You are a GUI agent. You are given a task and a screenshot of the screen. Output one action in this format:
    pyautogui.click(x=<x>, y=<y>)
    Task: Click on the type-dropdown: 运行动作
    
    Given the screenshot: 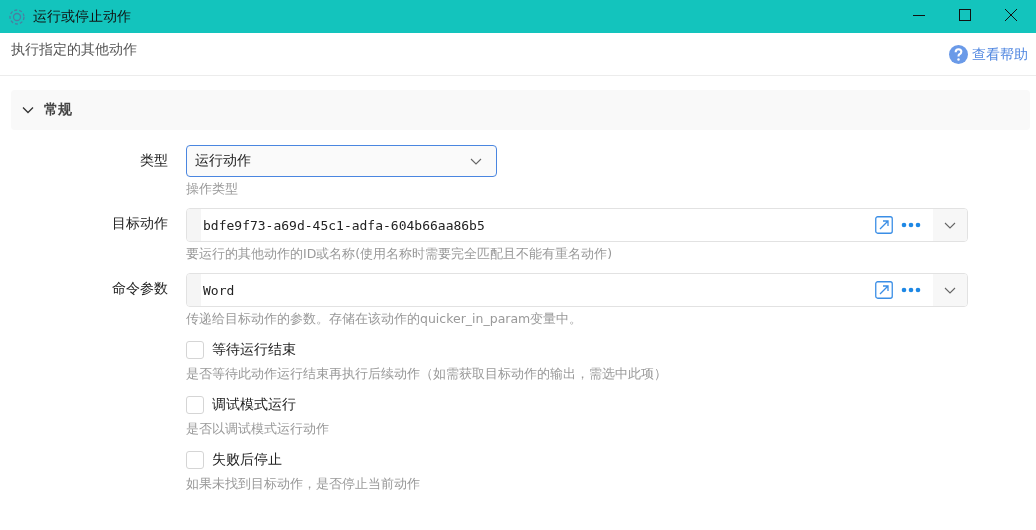 What is the action you would take?
    pyautogui.click(x=341, y=161)
    